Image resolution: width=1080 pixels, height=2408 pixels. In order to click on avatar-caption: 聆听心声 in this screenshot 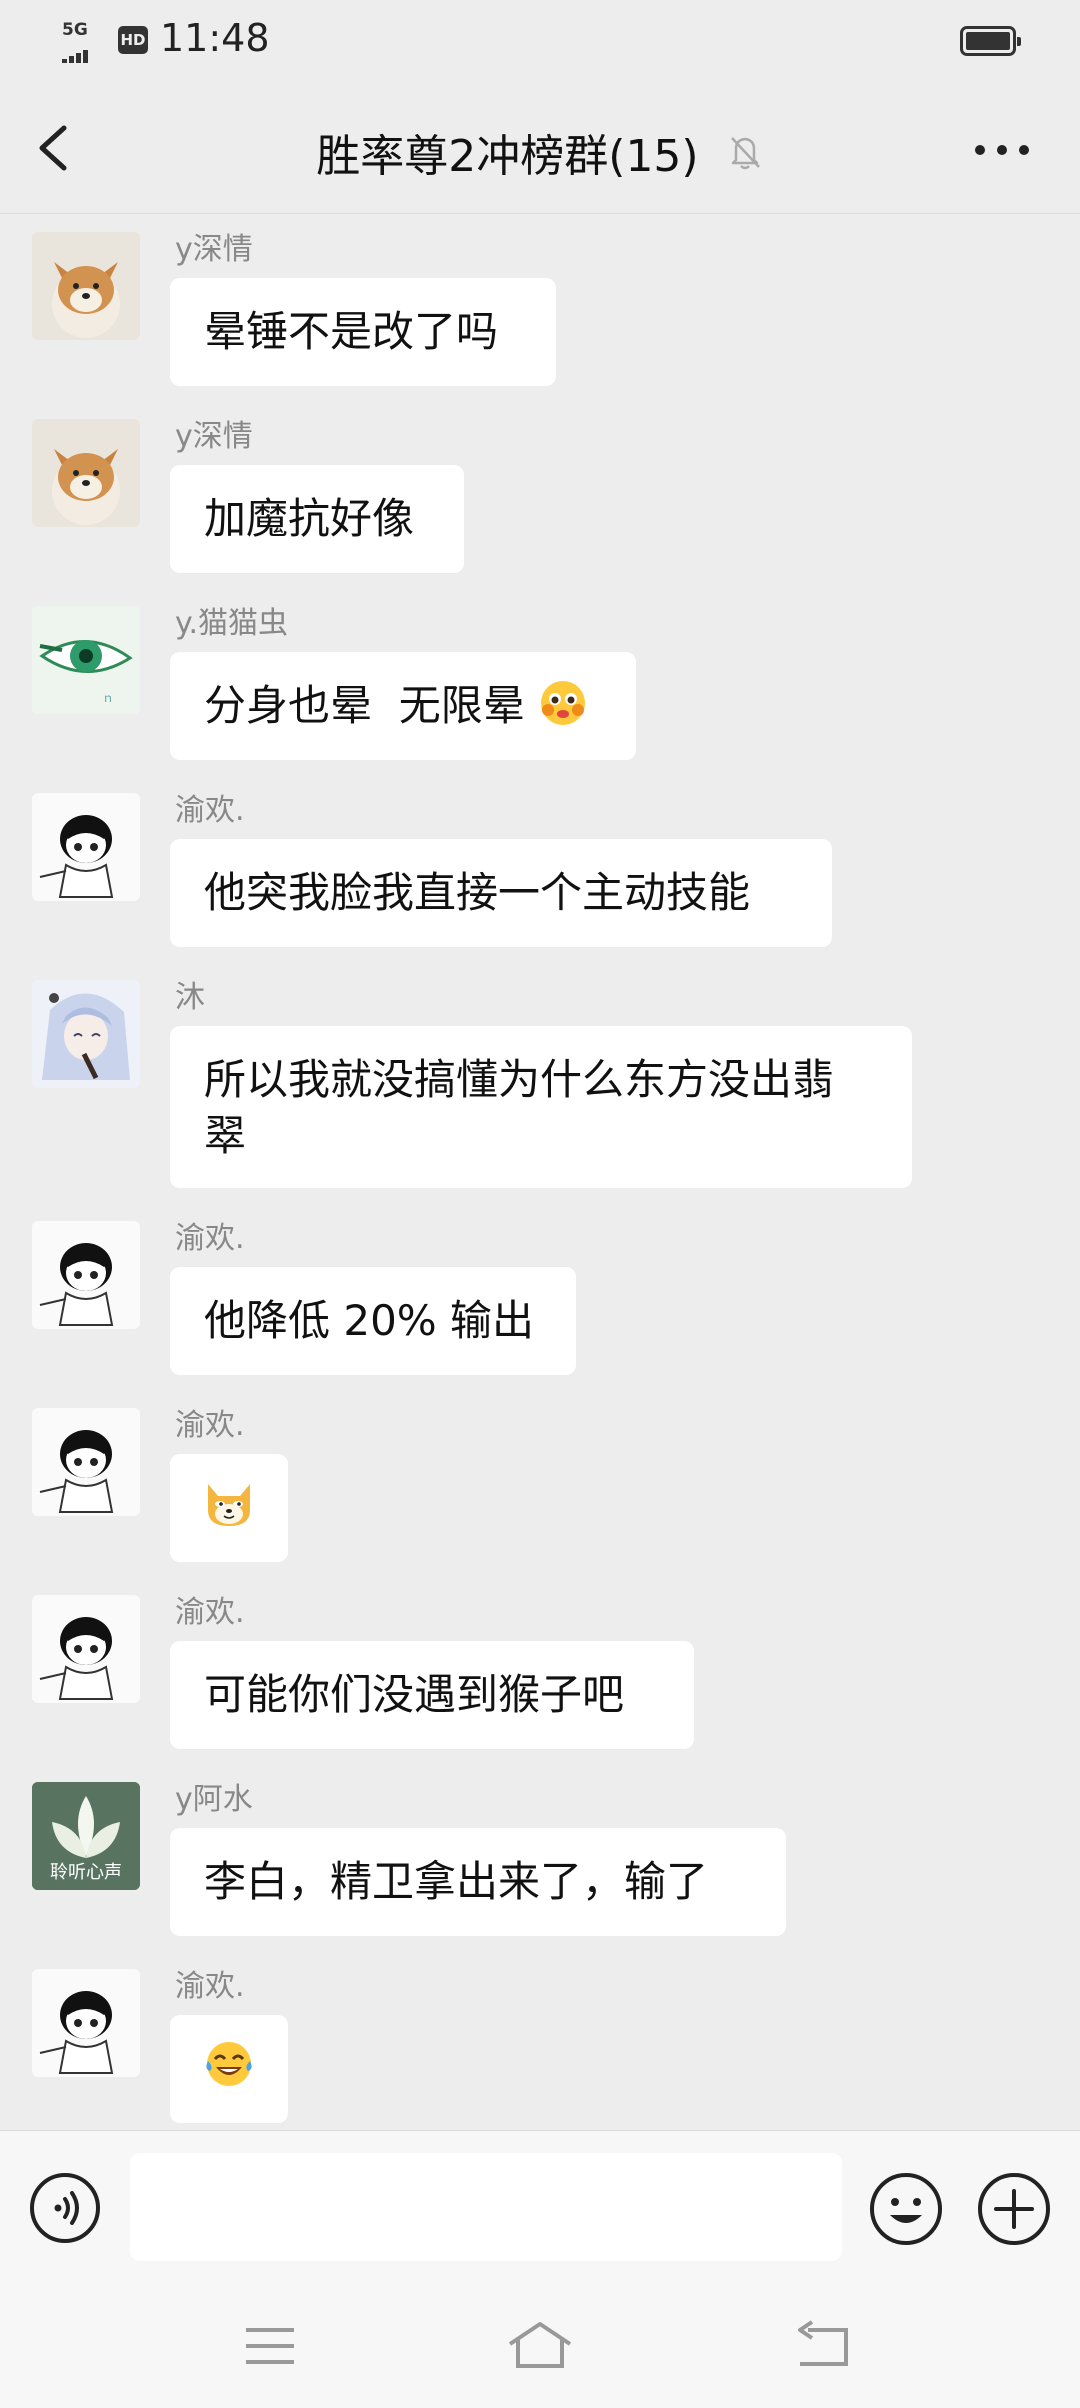, I will do `click(86, 1872)`.